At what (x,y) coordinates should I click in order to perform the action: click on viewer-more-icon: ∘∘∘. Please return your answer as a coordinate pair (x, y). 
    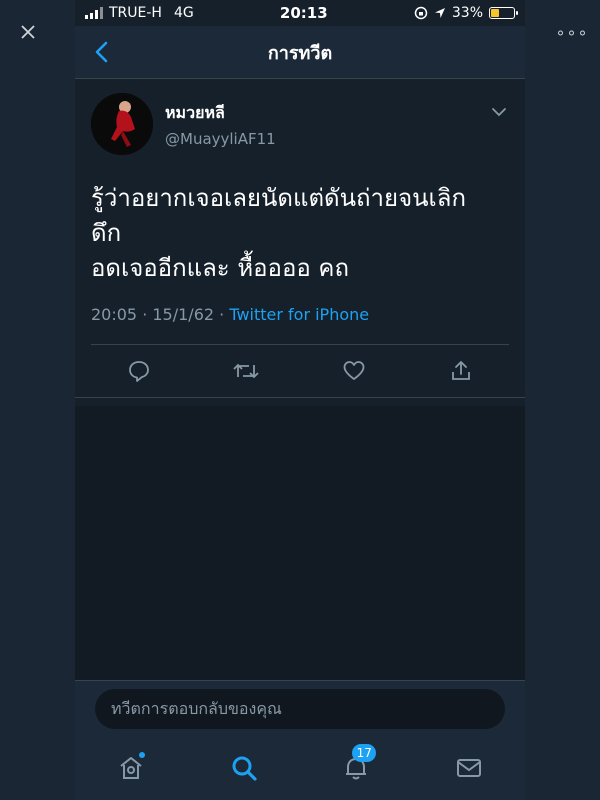
    Looking at the image, I should click on (571, 32).